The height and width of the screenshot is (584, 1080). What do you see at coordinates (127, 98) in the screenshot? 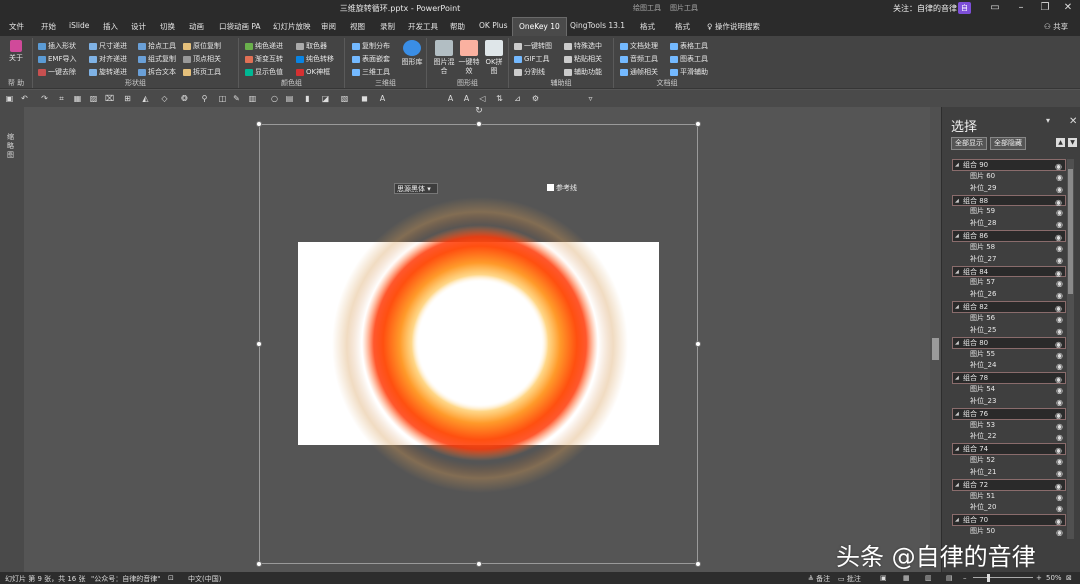
I see `align-icon: ⊞` at bounding box center [127, 98].